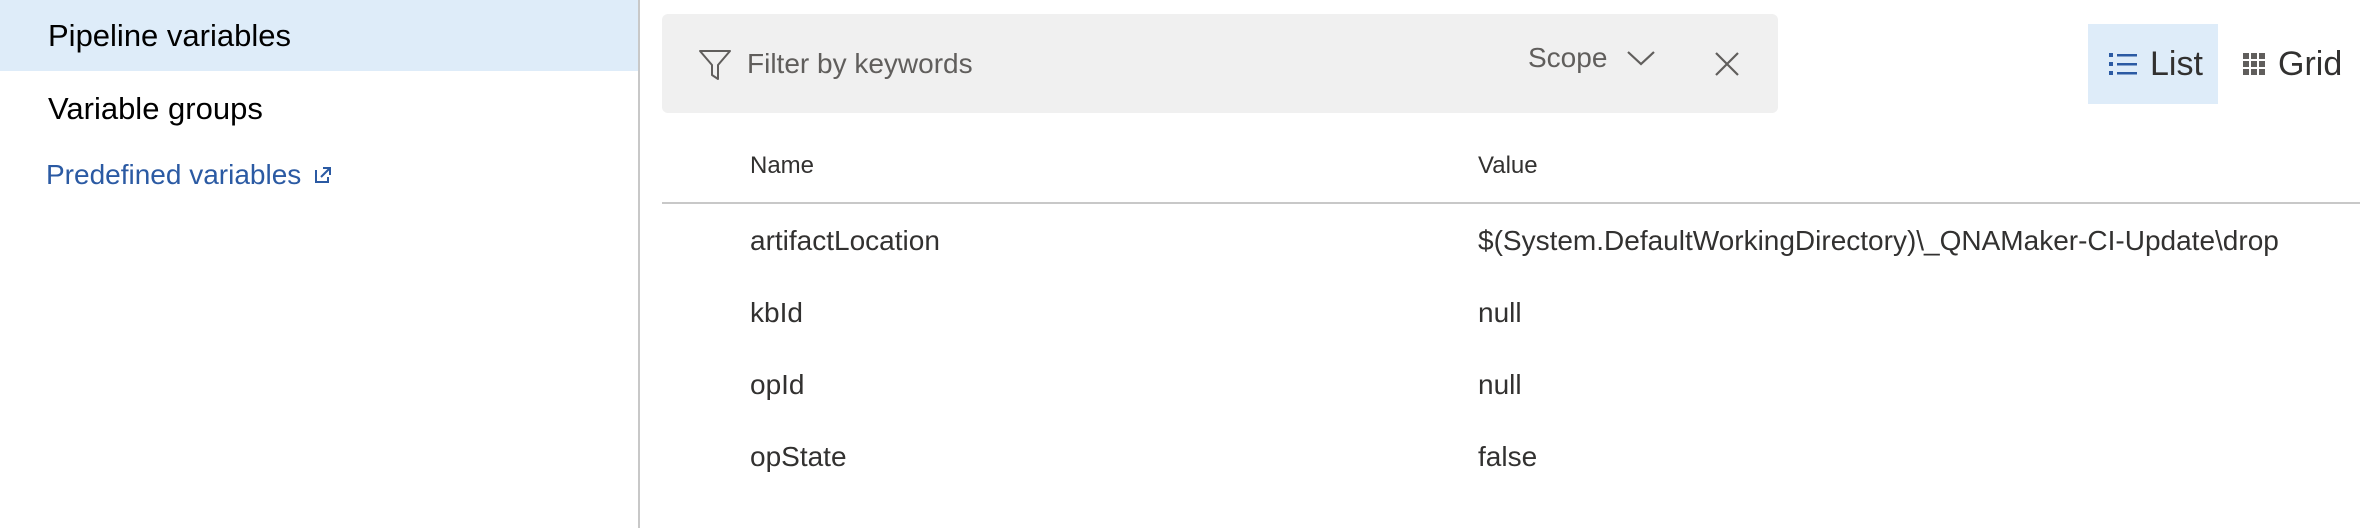  I want to click on grid-icon, so click(2254, 64).